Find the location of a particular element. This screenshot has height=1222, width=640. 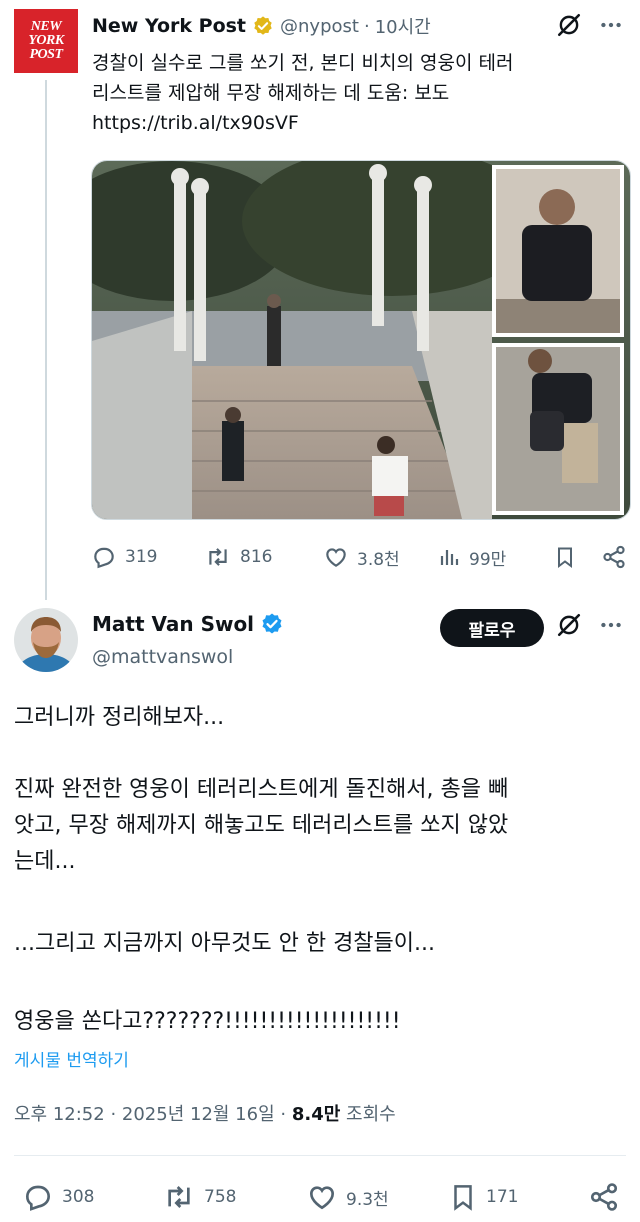

main-tweet-actions: 308 758 9.3천 171 is located at coordinates (324, 1197).